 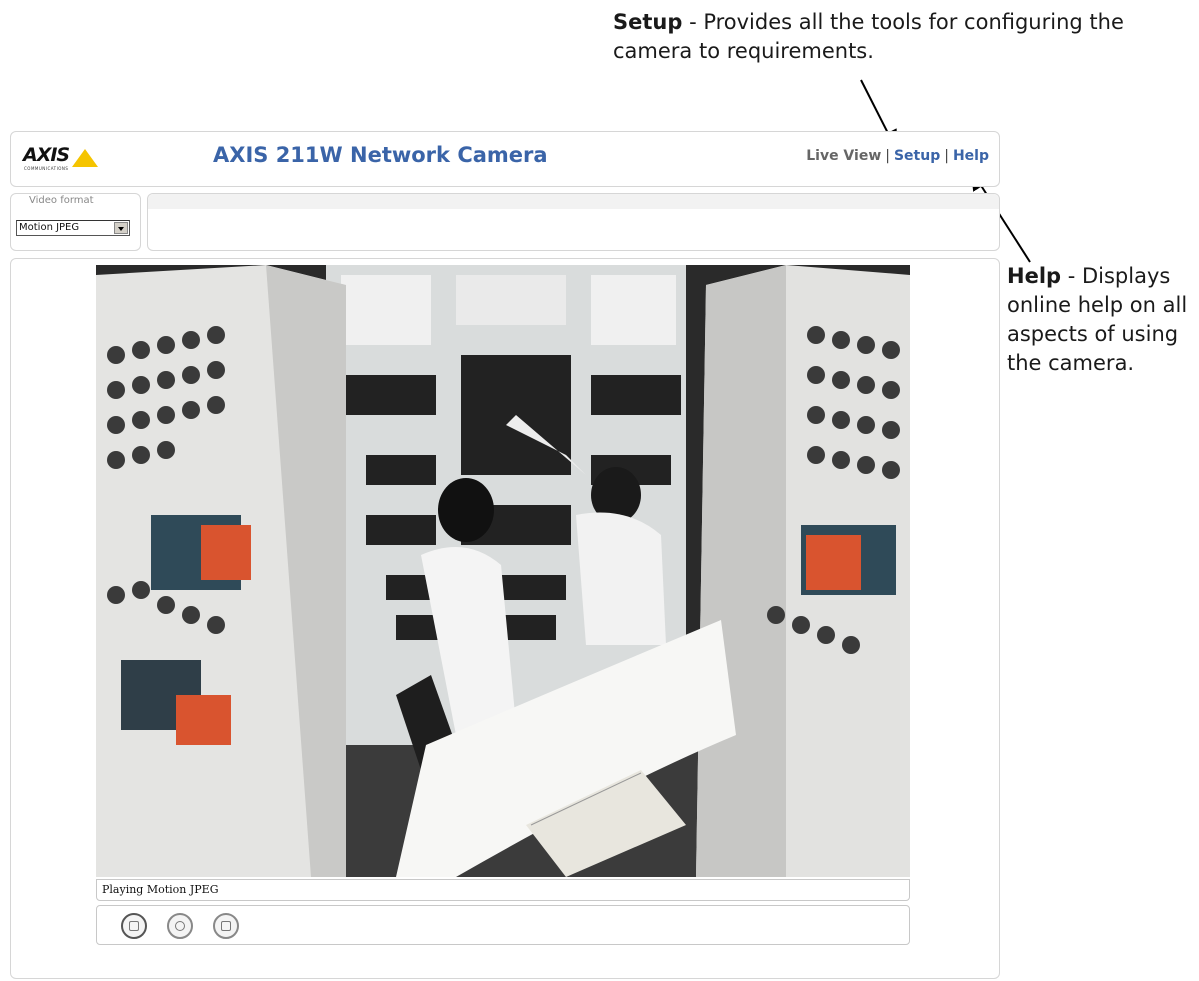 What do you see at coordinates (503, 890) in the screenshot?
I see `status-bar: Playing Motion JPEG` at bounding box center [503, 890].